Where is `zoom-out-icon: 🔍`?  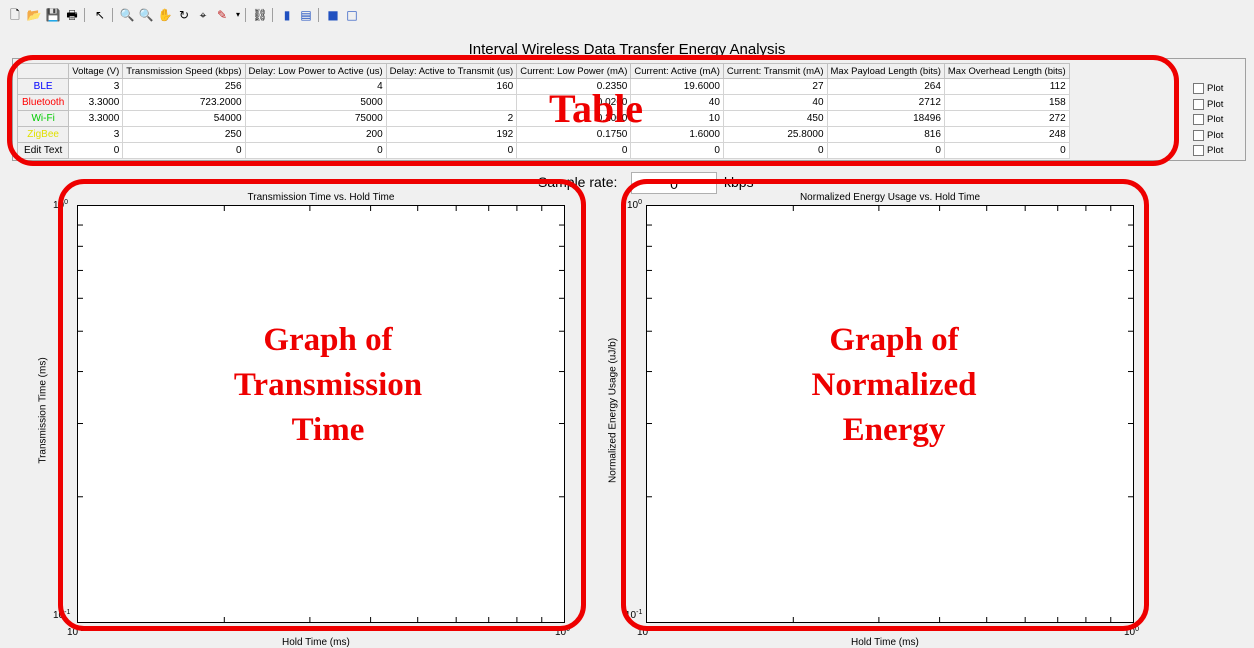 zoom-out-icon: 🔍 is located at coordinates (146, 15).